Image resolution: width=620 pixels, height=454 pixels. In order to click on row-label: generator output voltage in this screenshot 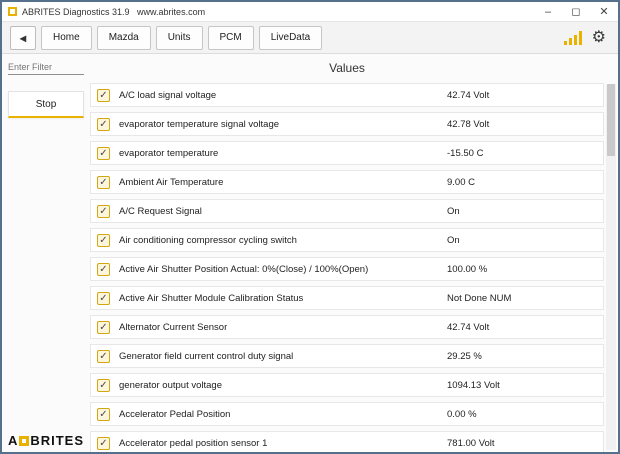, I will do `click(170, 385)`.